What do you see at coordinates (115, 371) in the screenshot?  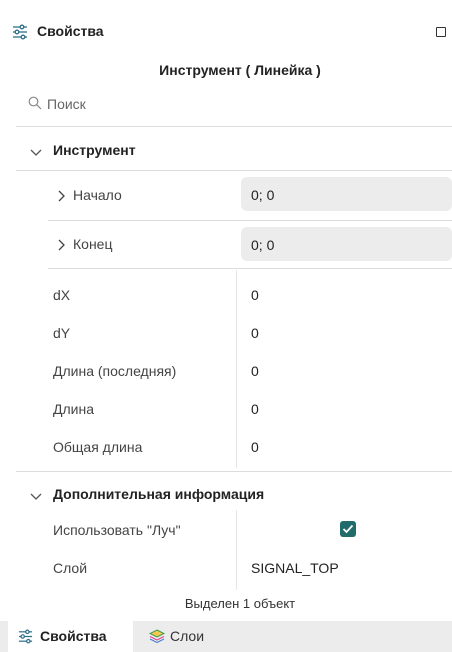 I see `property-label-last-length: Длина (последняя)` at bounding box center [115, 371].